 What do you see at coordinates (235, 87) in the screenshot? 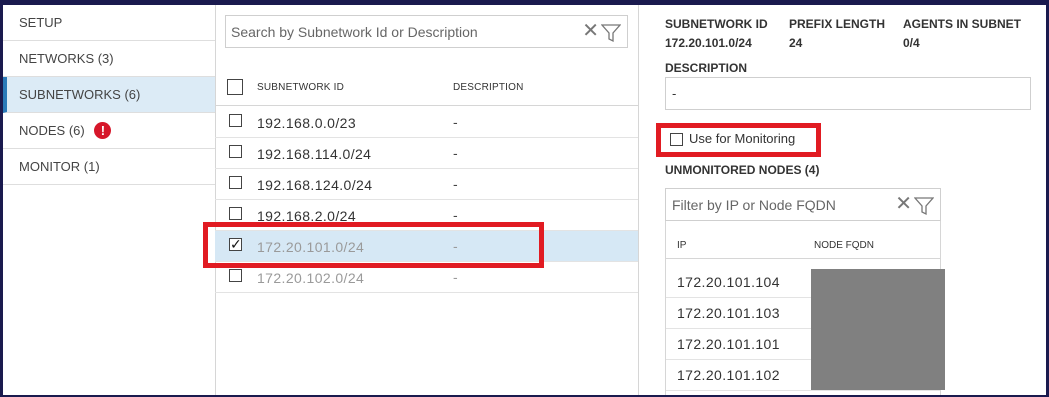
I see `select-all-checkbox` at bounding box center [235, 87].